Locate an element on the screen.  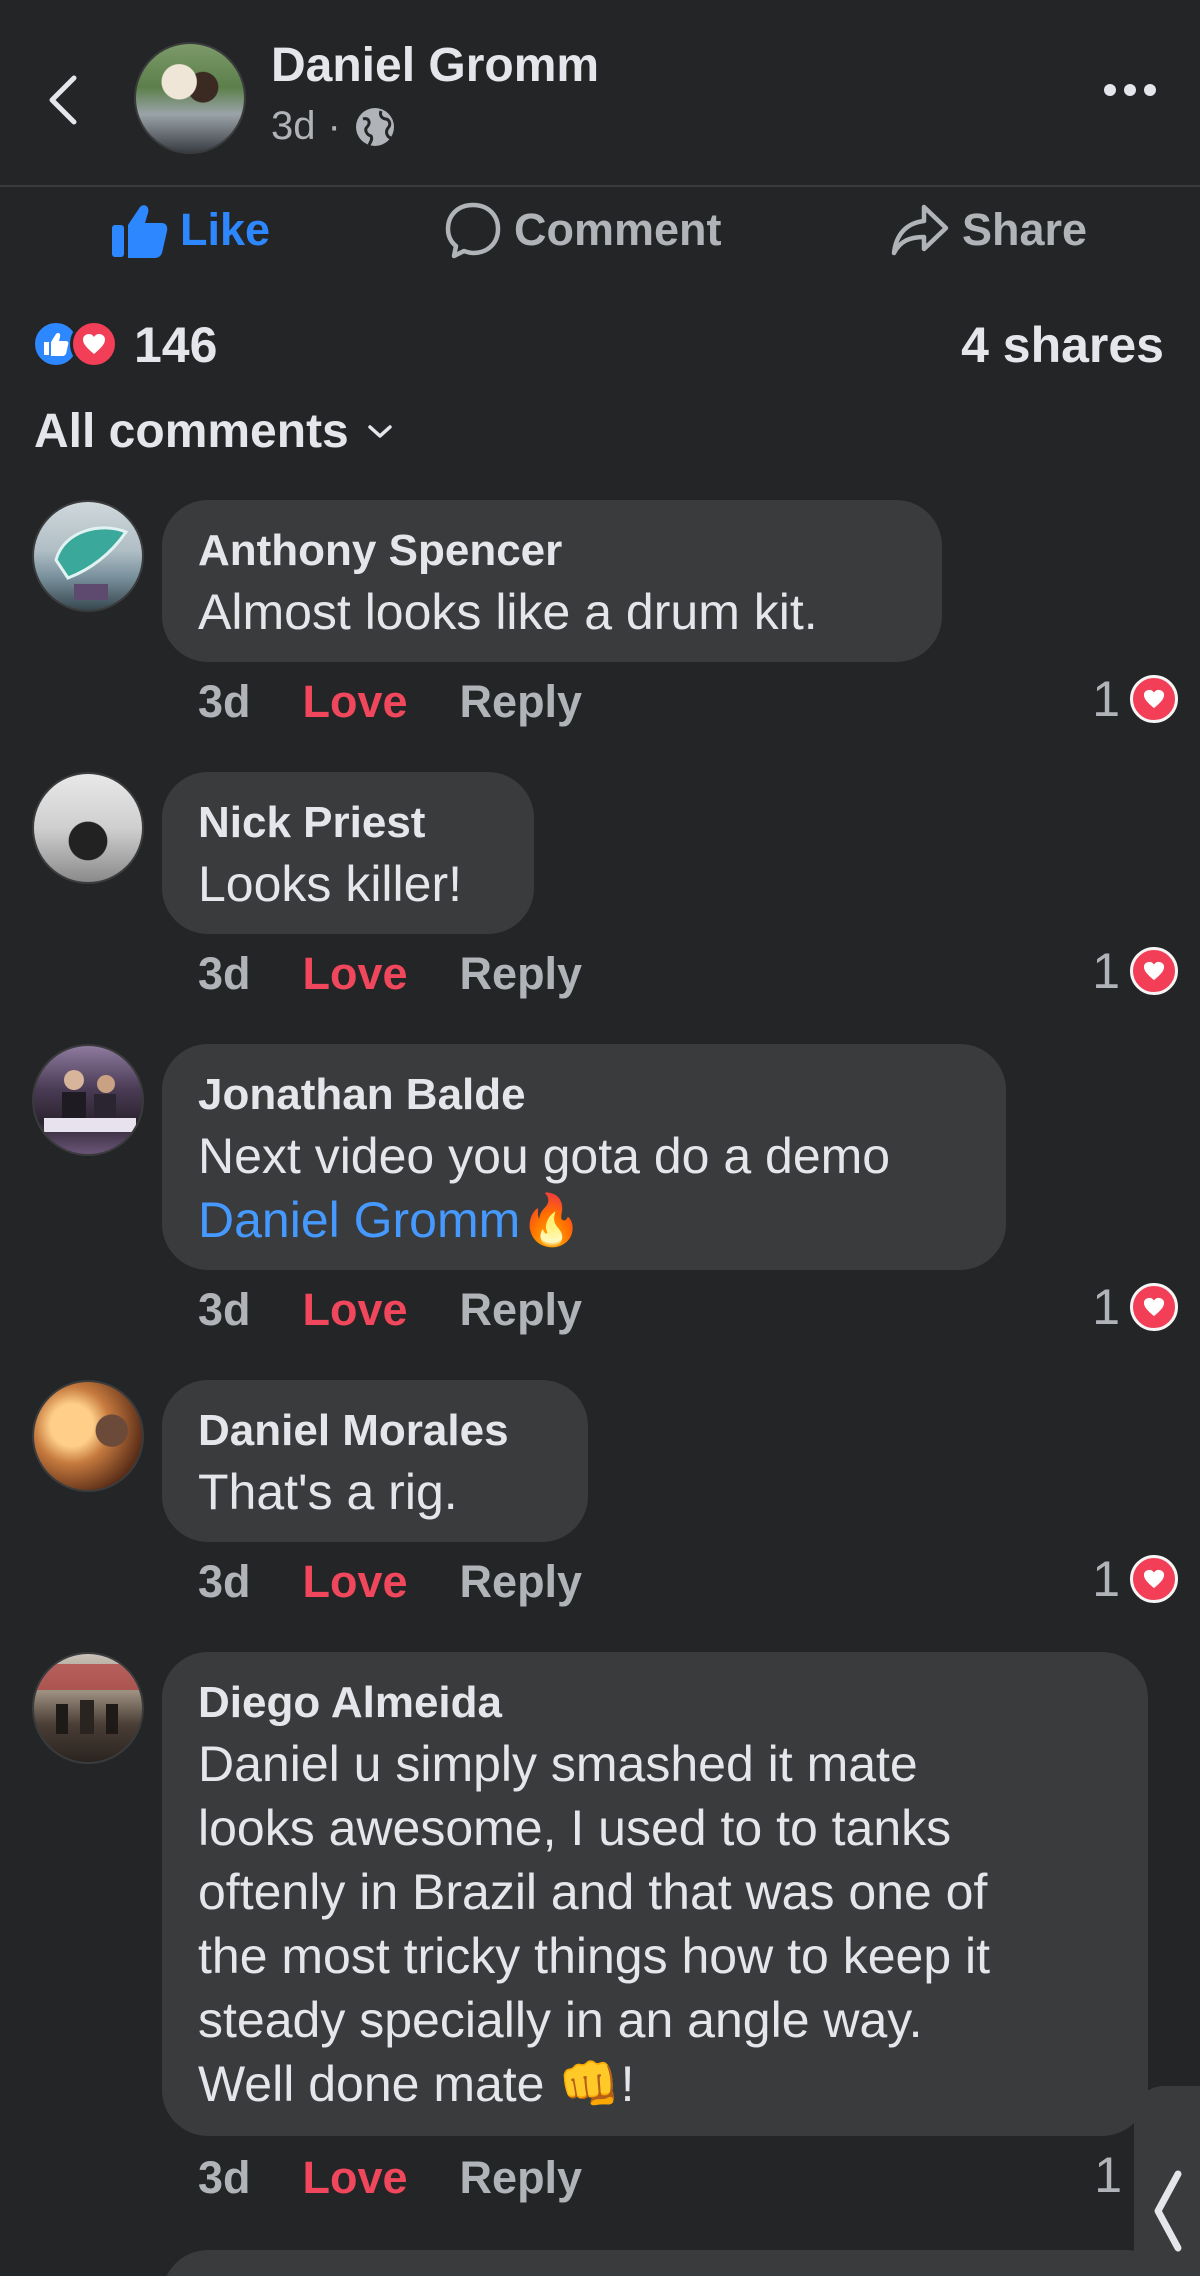
side-drawer-handle is located at coordinates (1167, 2181).